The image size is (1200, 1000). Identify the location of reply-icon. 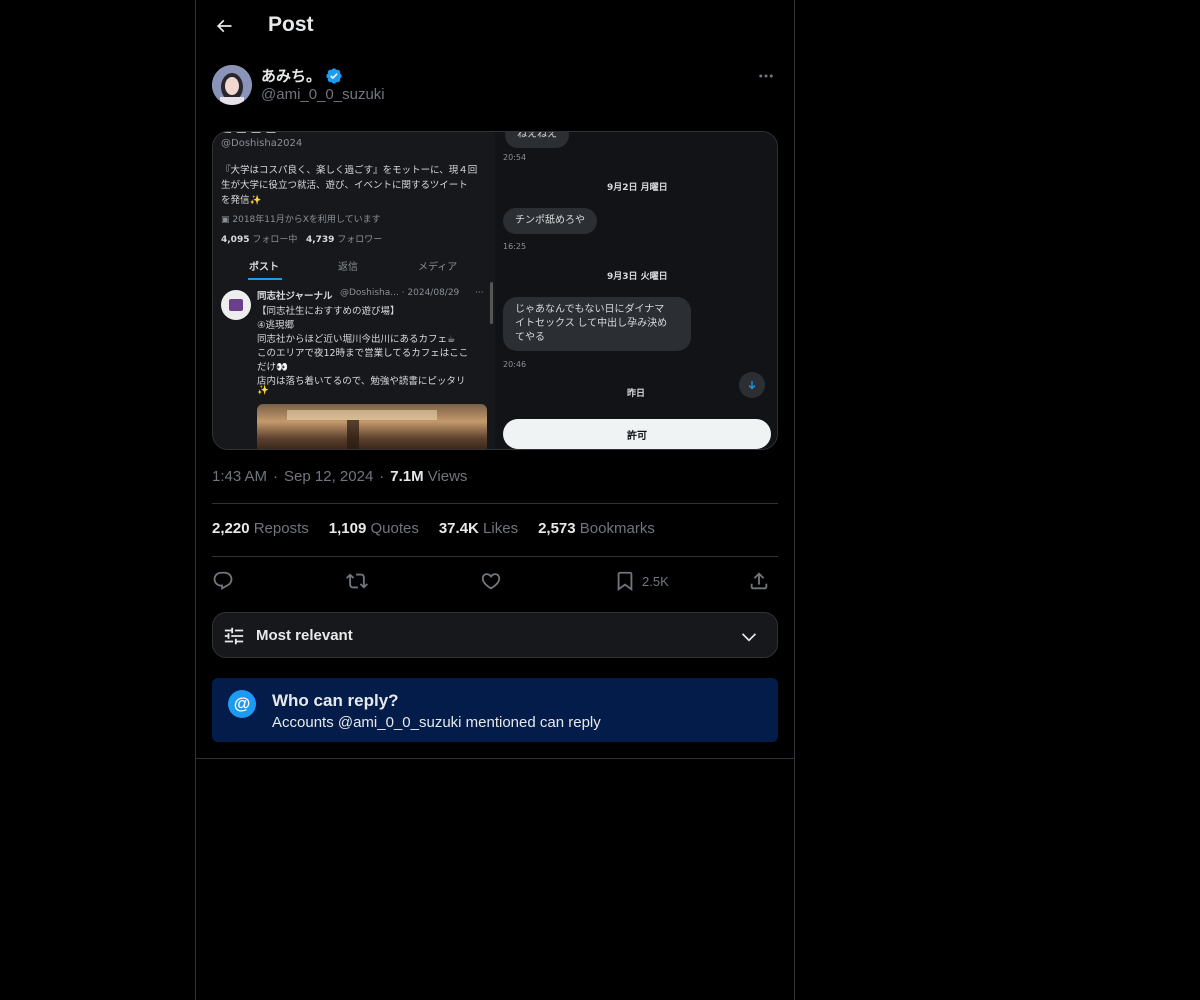
(223, 580).